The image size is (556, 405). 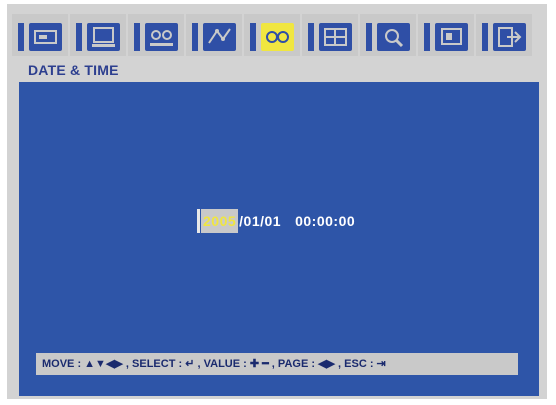 I want to click on tab-system, so click(x=446, y=35).